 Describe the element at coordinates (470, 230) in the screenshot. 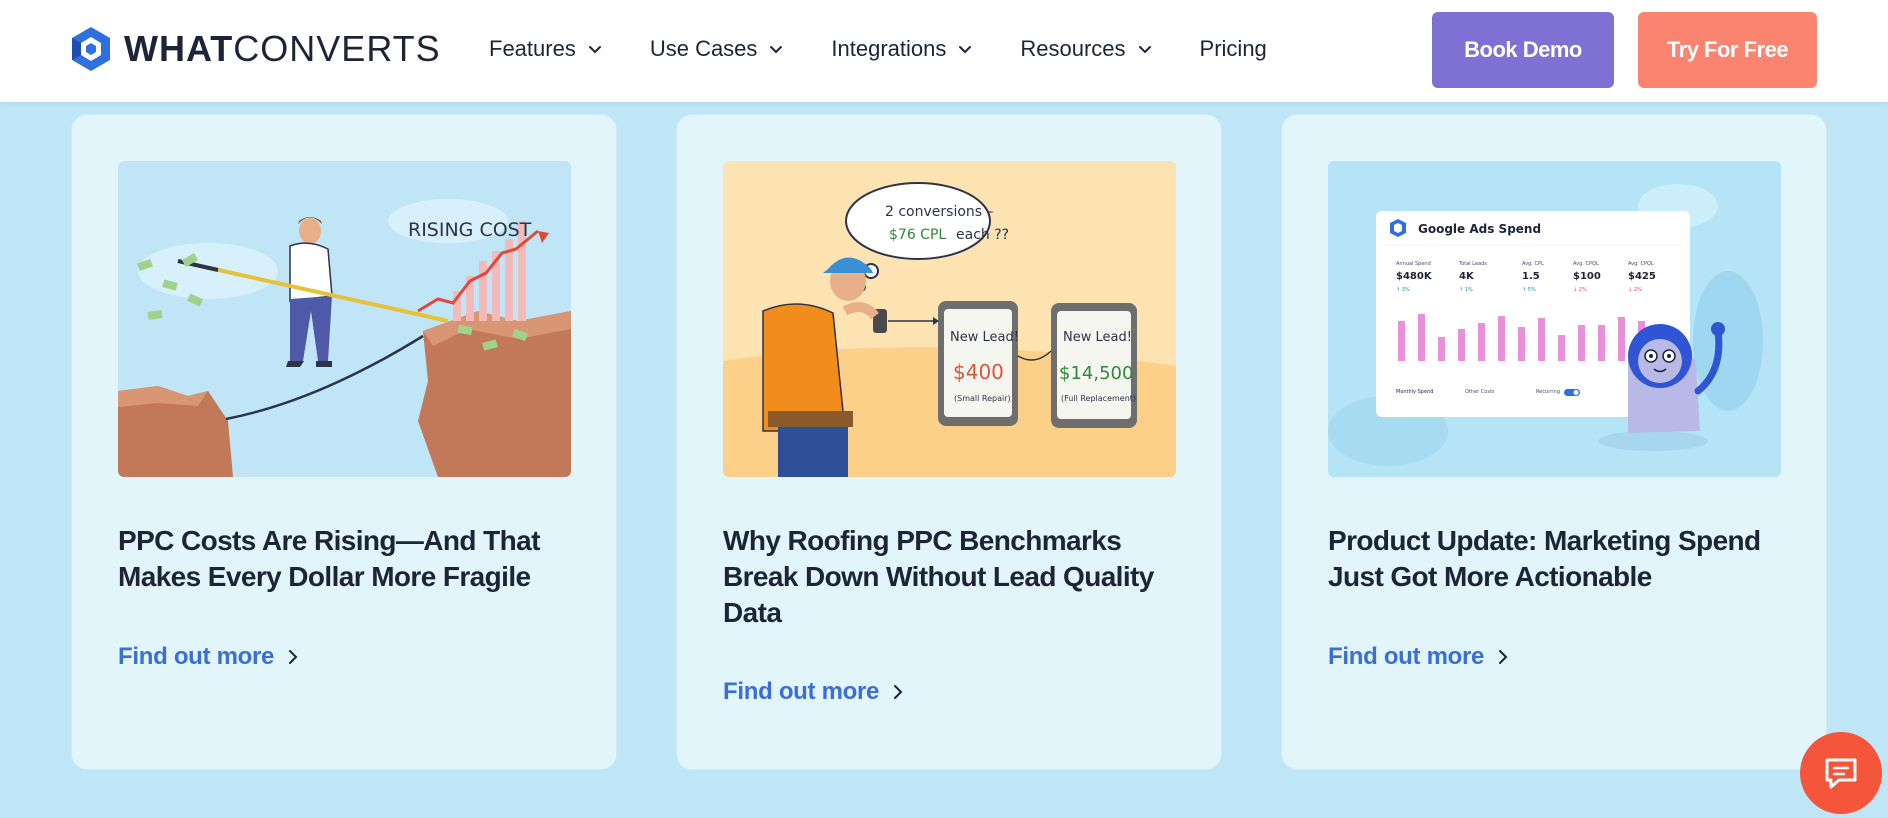

I see `rising-cost-caption: RISING COST` at that location.